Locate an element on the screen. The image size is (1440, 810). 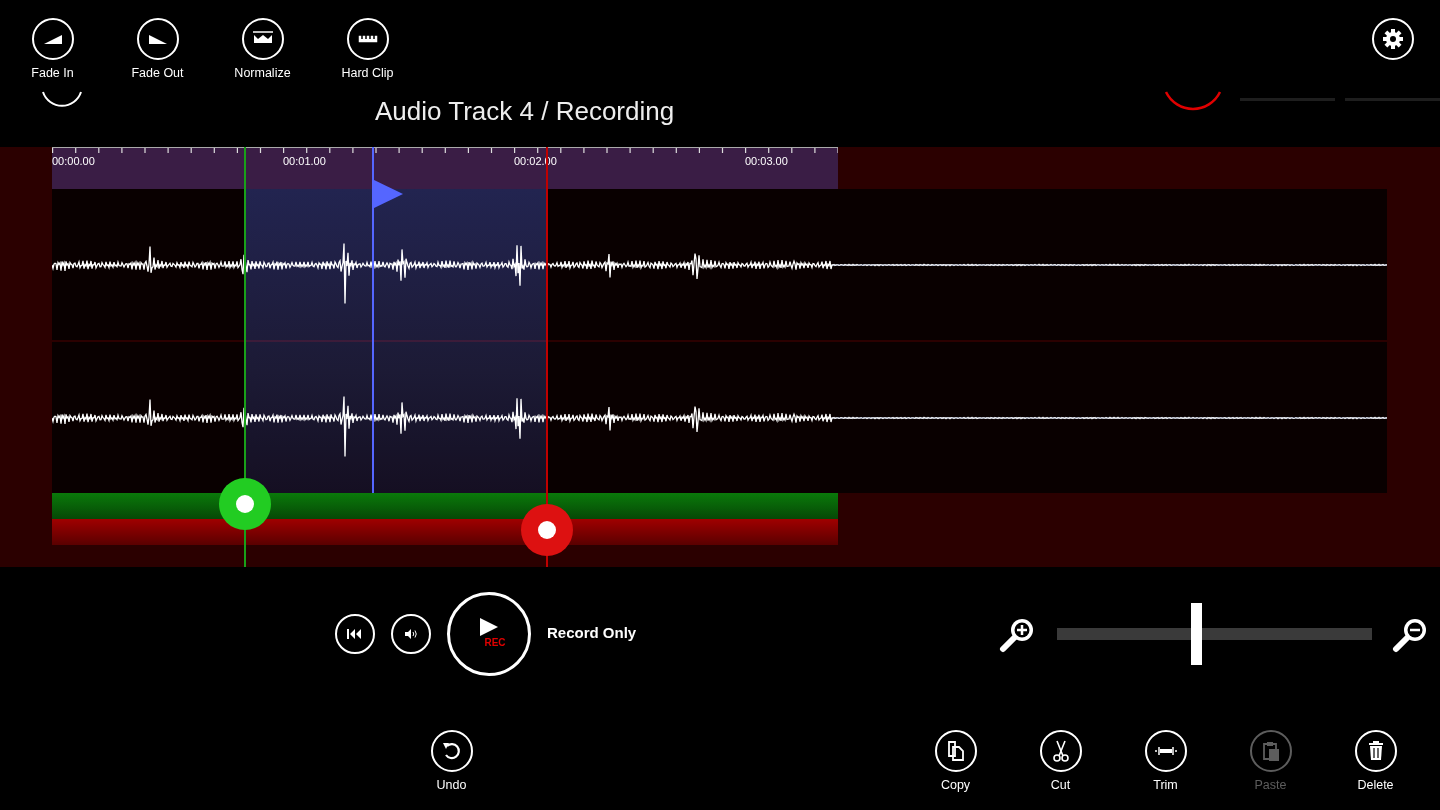
play-record-button: REC is located at coordinates (489, 633).